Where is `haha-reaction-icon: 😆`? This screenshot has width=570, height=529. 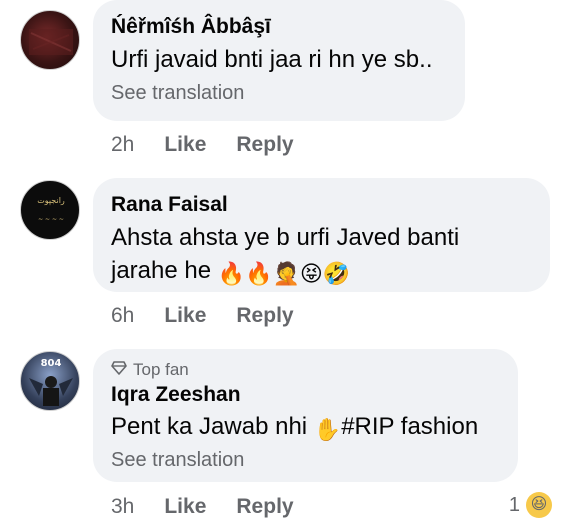
haha-reaction-icon: 😆 is located at coordinates (539, 505).